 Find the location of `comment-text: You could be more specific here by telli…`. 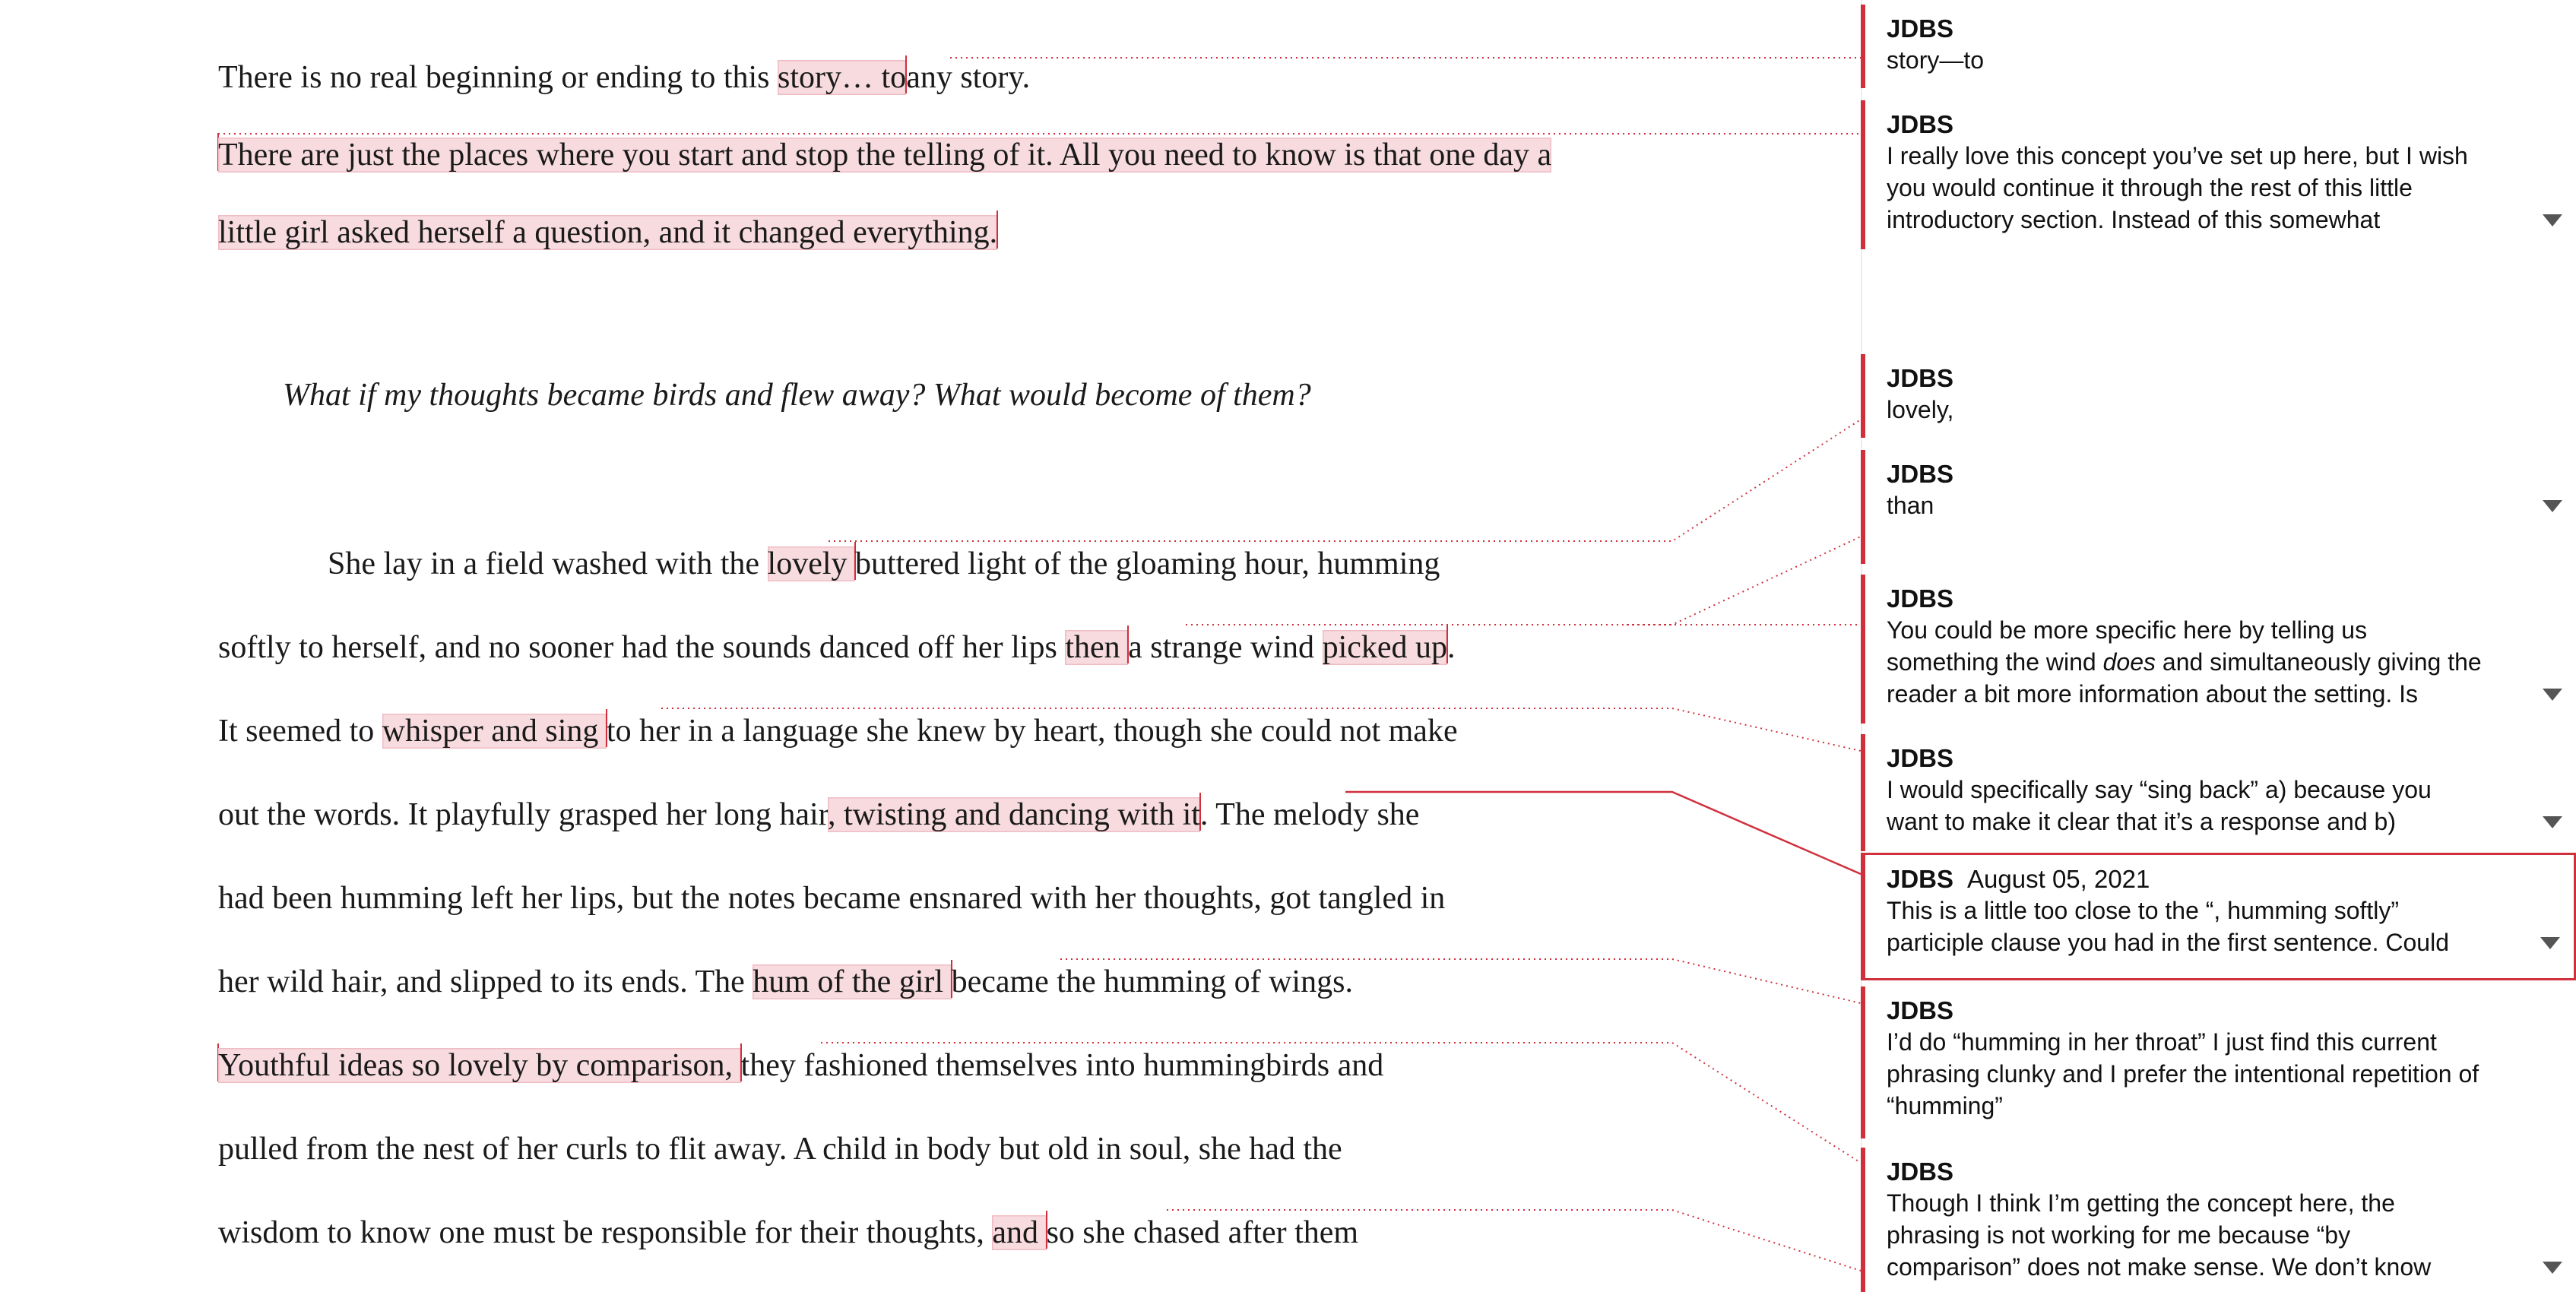

comment-text: You could be more specific here by telli… is located at coordinates (2221, 662).